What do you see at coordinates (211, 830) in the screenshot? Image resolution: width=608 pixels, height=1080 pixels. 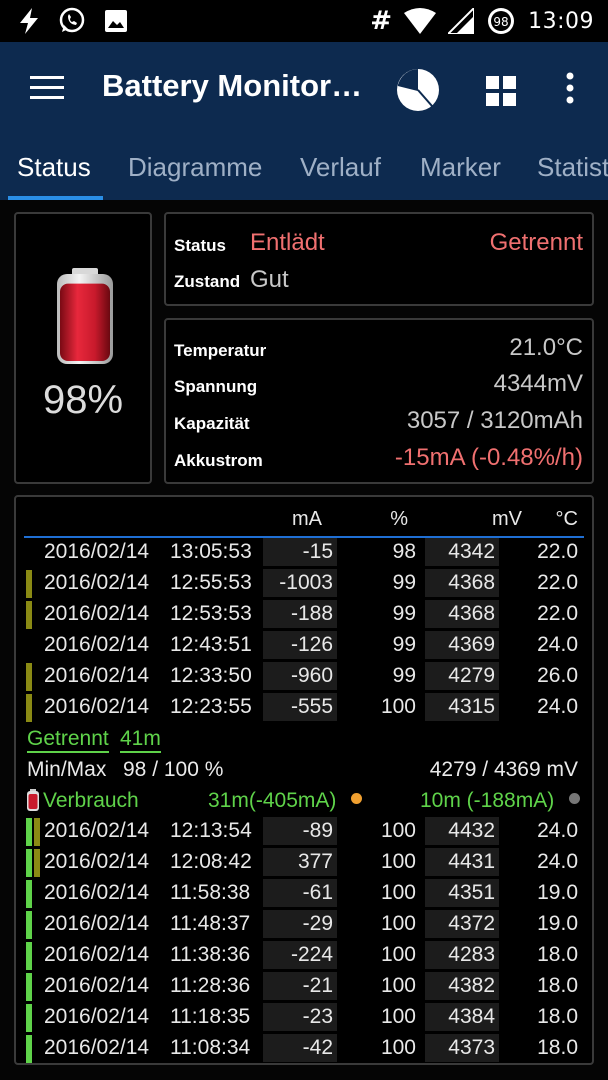 I see `cell-time: 12:13:54` at bounding box center [211, 830].